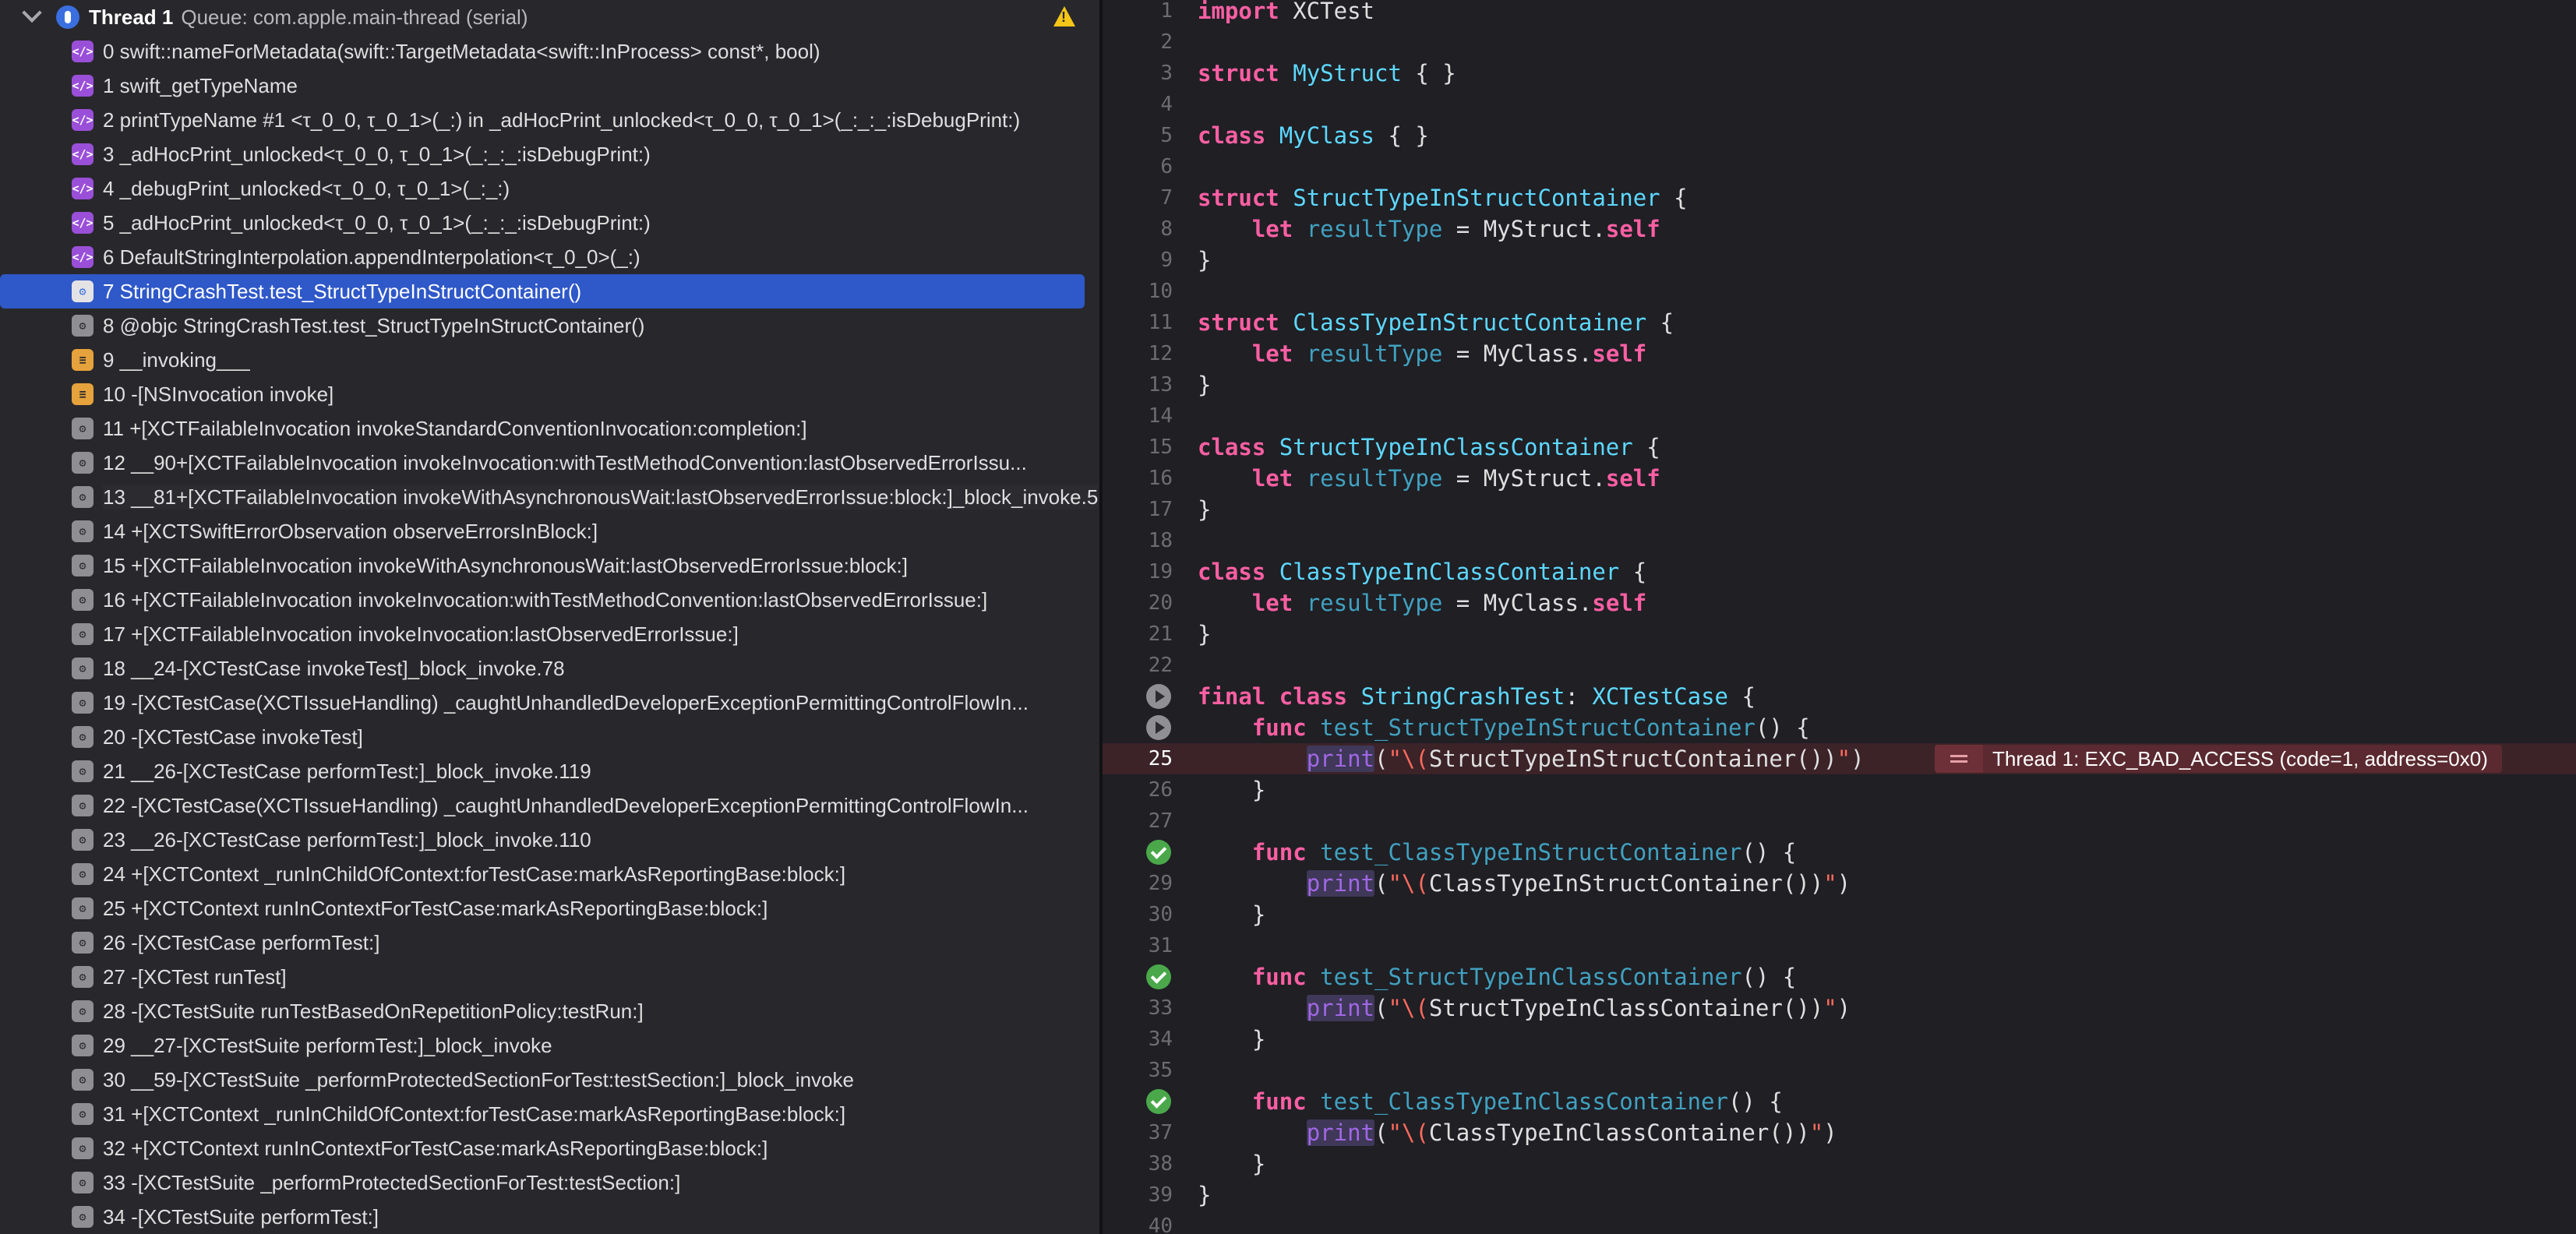 This screenshot has height=1234, width=2576. Describe the element at coordinates (1839, 42) in the screenshot. I see `code-line: 2` at that location.